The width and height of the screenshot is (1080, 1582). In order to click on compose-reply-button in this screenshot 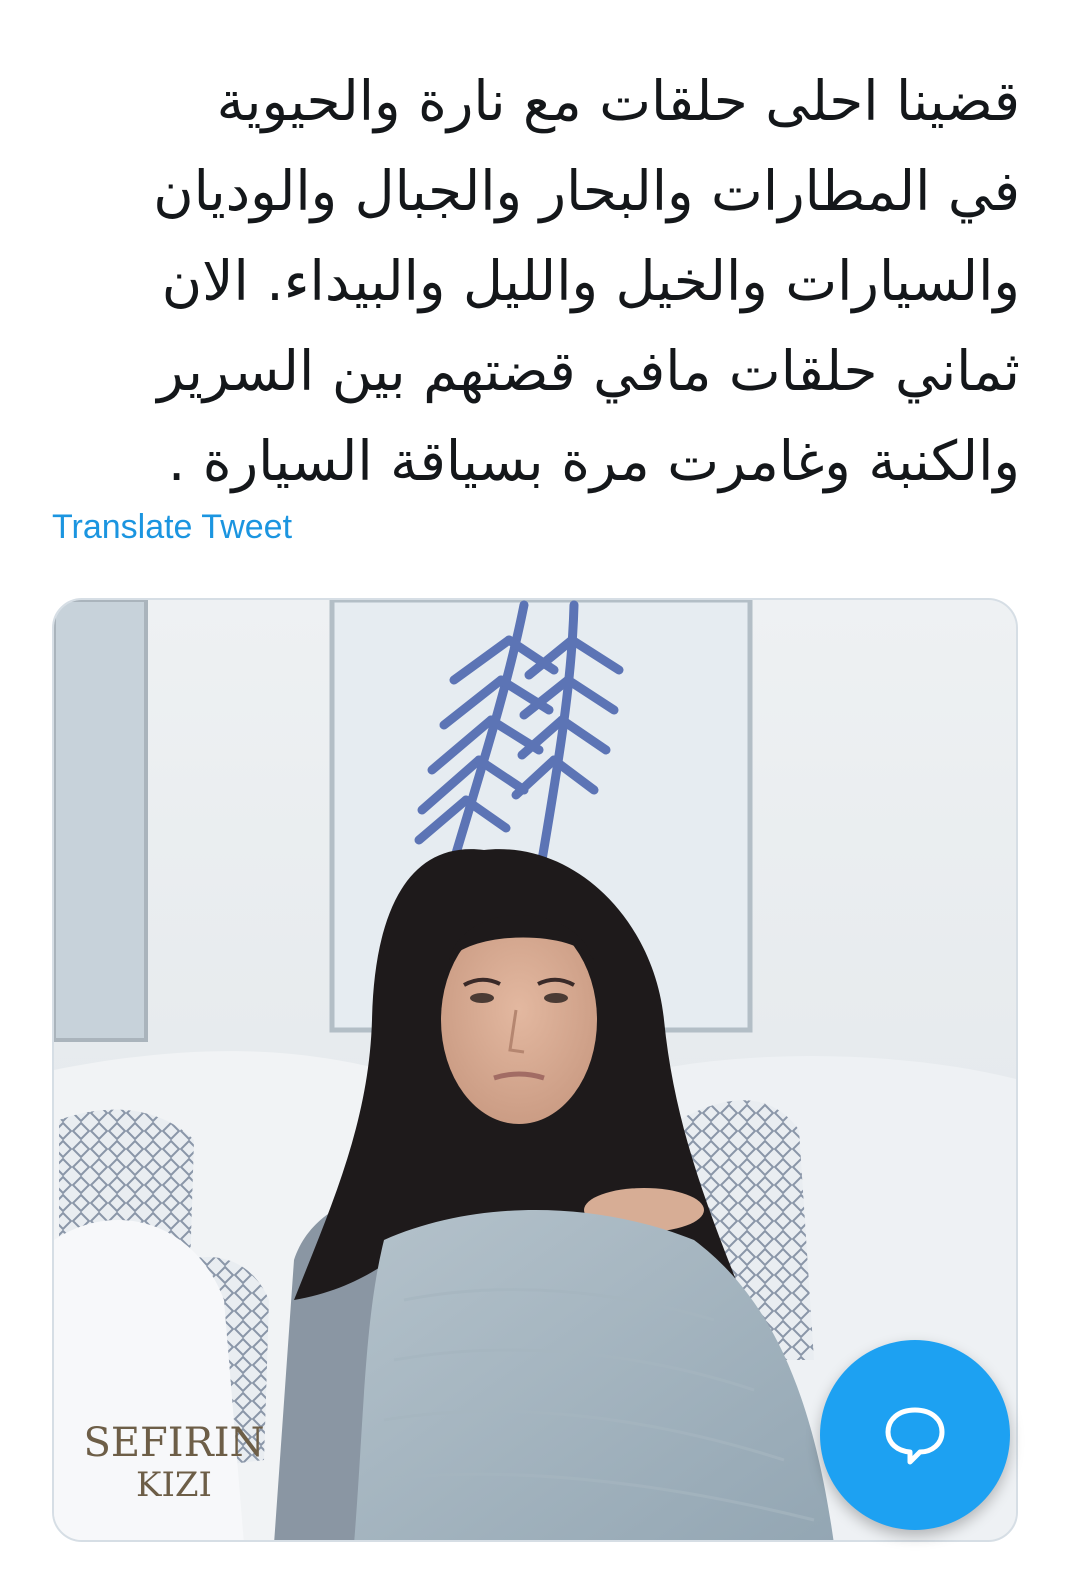, I will do `click(915, 1435)`.